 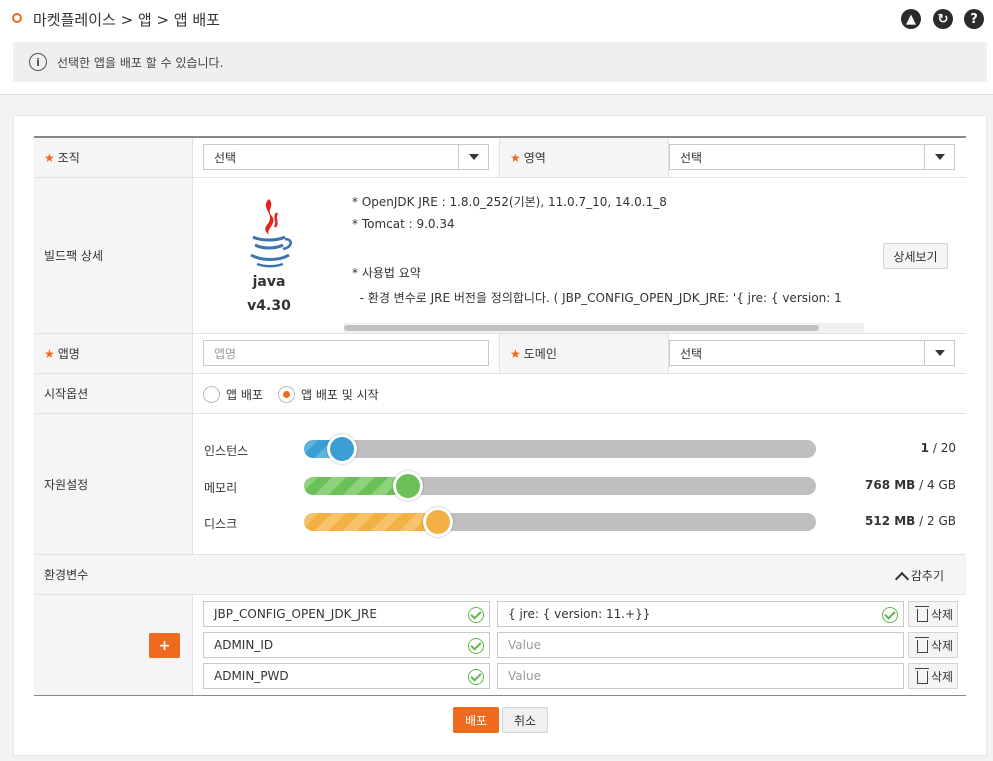 What do you see at coordinates (226, 451) in the screenshot?
I see `instance-label: 인스턴스` at bounding box center [226, 451].